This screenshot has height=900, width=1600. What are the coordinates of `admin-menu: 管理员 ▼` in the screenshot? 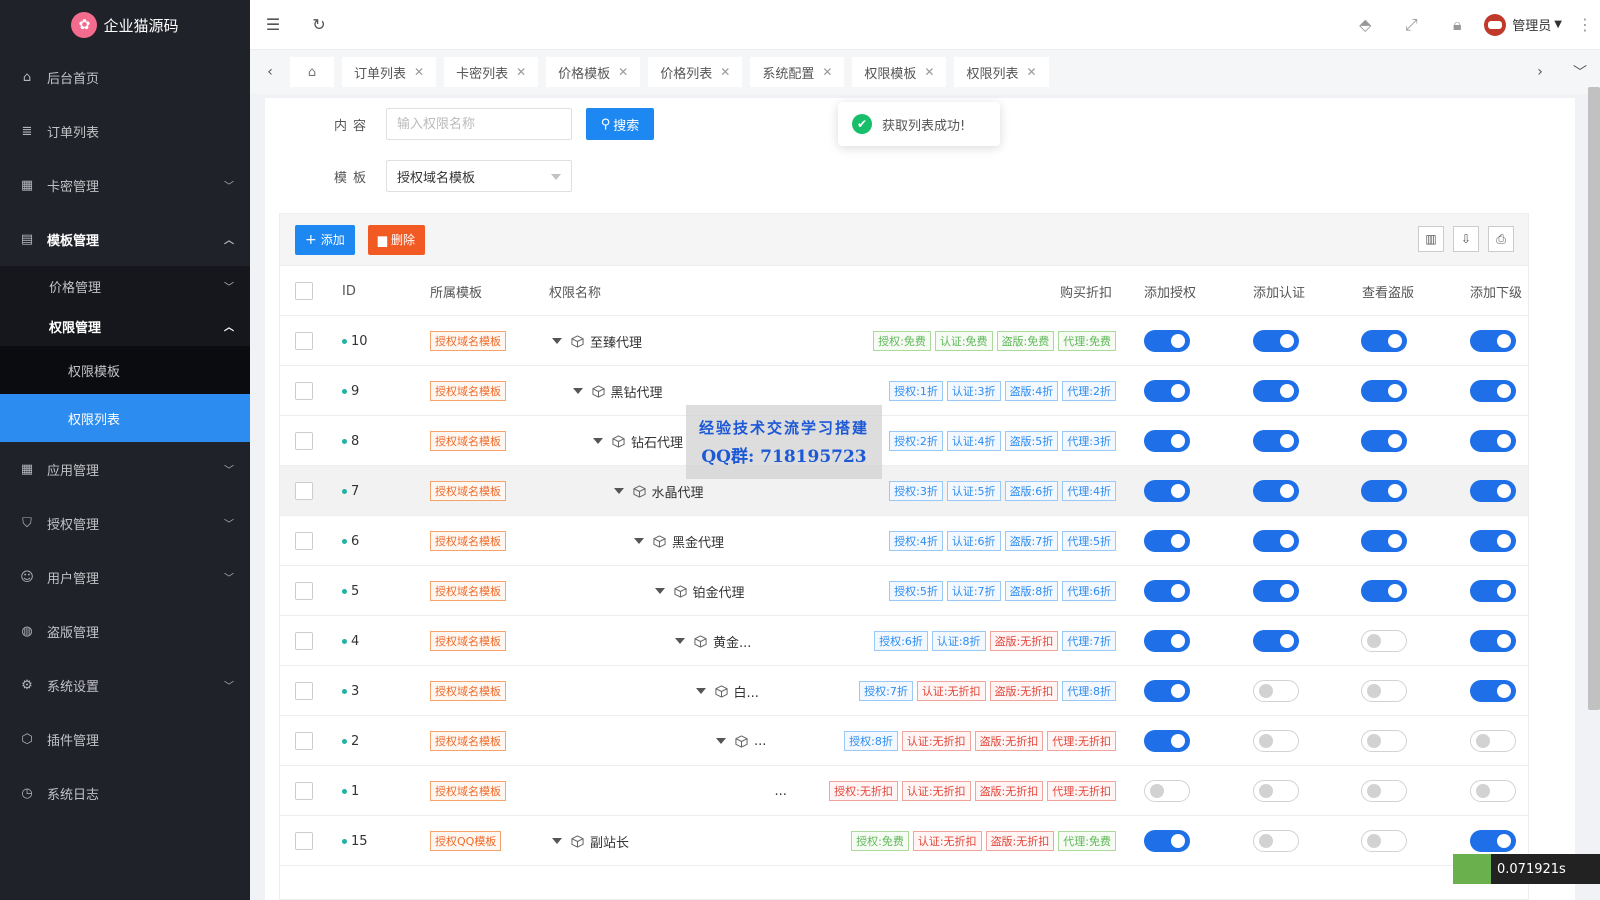 It's located at (1525, 24).